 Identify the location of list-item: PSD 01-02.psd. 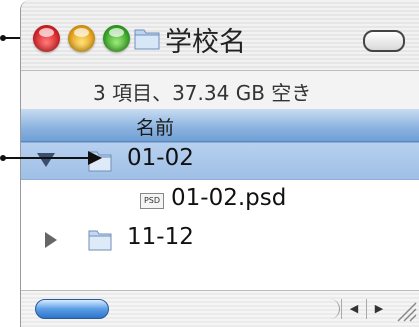
(220, 200).